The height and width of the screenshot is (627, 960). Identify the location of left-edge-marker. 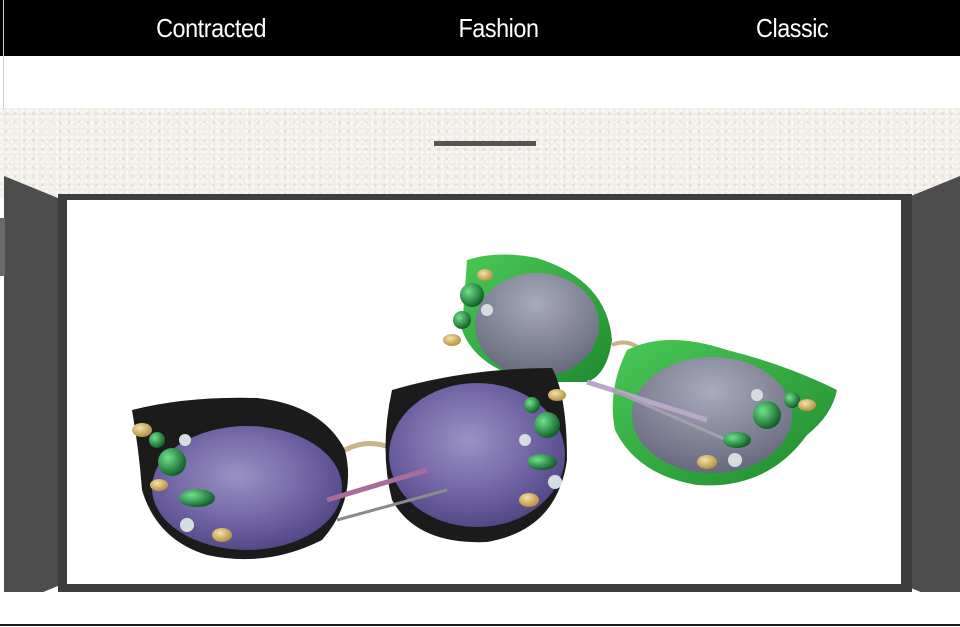
(2, 247).